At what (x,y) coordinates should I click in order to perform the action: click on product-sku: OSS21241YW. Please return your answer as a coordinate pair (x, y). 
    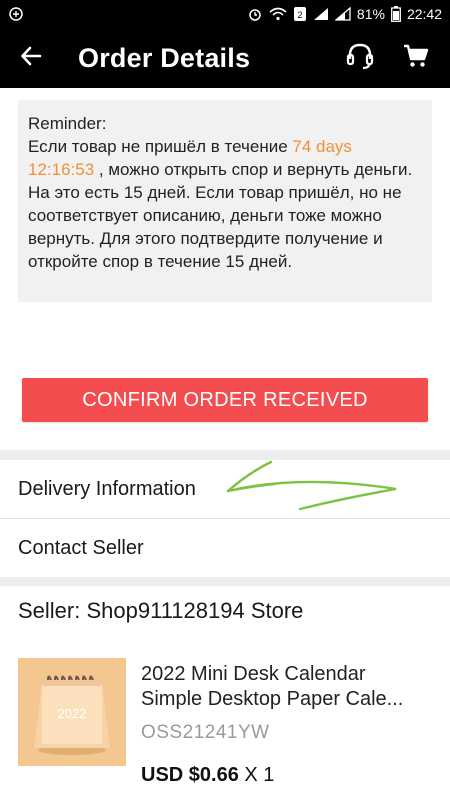
    Looking at the image, I should click on (205, 732).